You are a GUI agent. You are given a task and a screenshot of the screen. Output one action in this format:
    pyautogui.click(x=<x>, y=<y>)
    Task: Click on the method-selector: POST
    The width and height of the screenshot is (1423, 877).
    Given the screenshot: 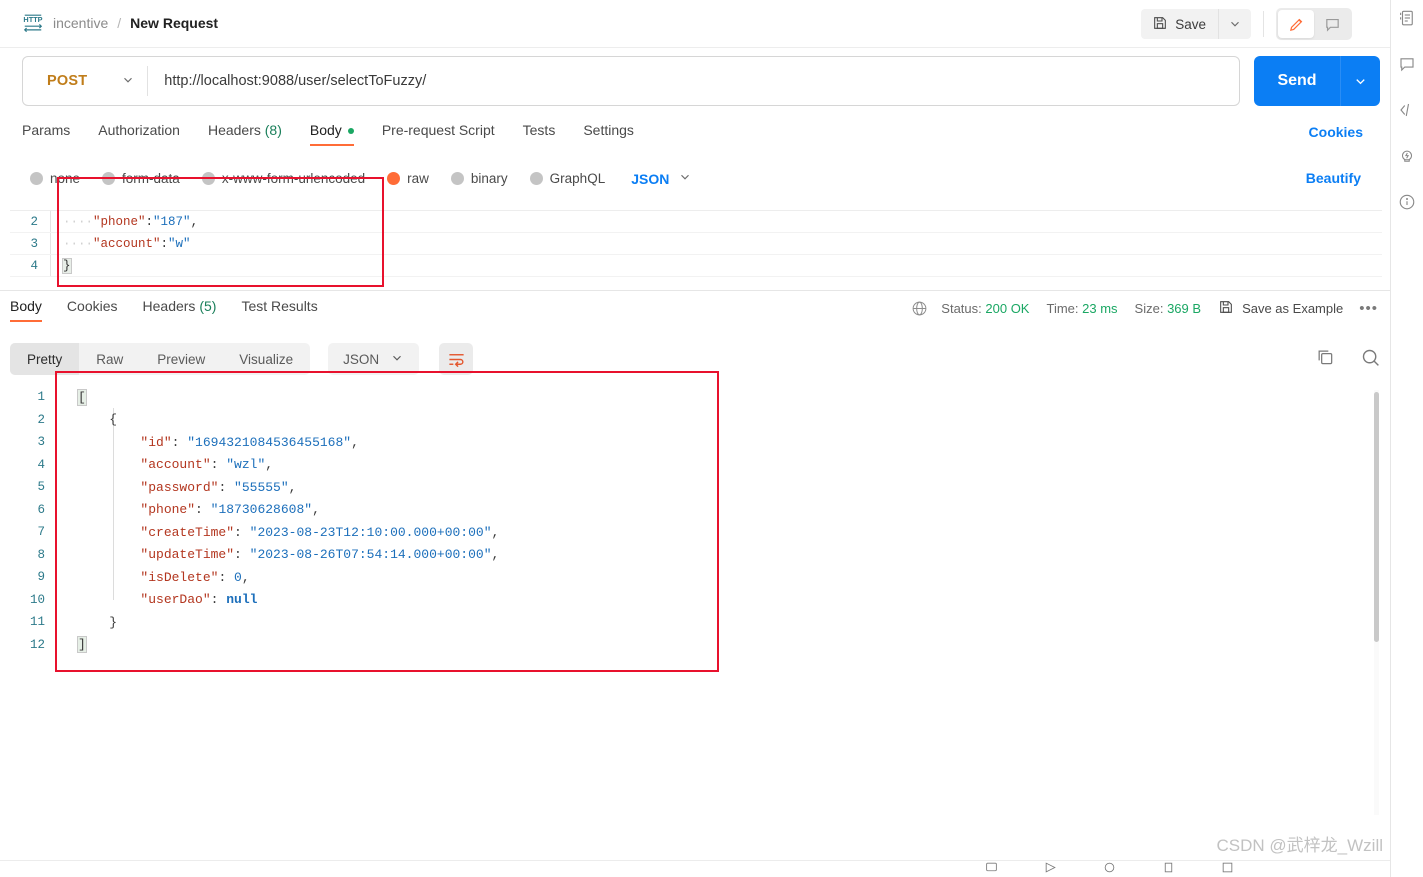 What is the action you would take?
    pyautogui.click(x=85, y=81)
    